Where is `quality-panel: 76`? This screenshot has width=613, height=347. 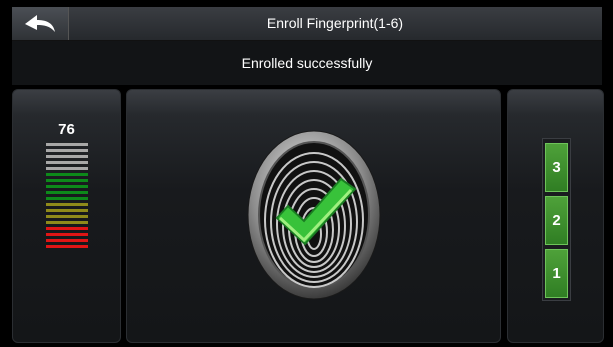 quality-panel: 76 is located at coordinates (66, 216).